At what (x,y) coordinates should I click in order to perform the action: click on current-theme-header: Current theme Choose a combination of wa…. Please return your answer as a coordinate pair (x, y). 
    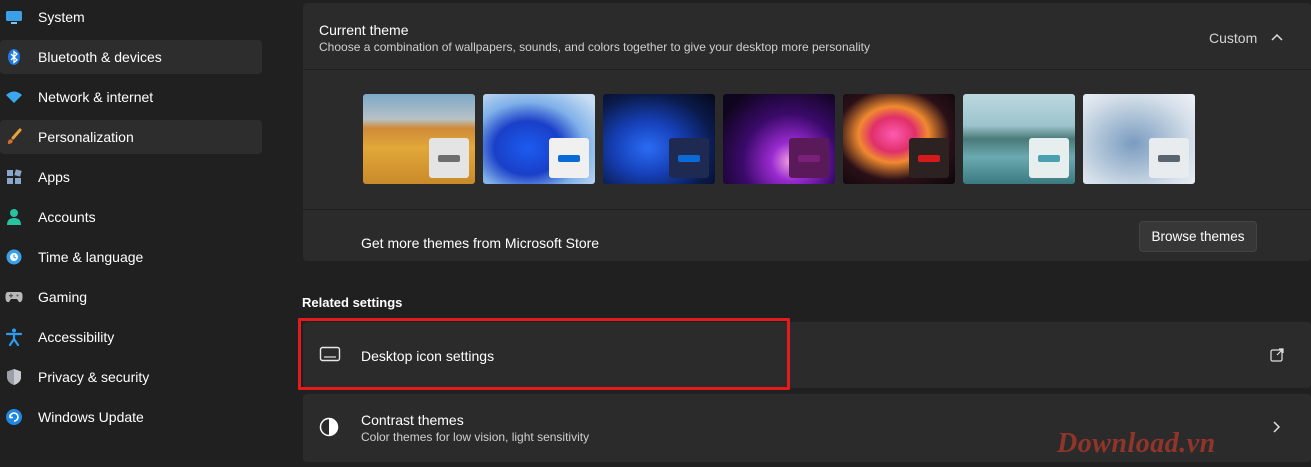
    Looking at the image, I should click on (807, 36).